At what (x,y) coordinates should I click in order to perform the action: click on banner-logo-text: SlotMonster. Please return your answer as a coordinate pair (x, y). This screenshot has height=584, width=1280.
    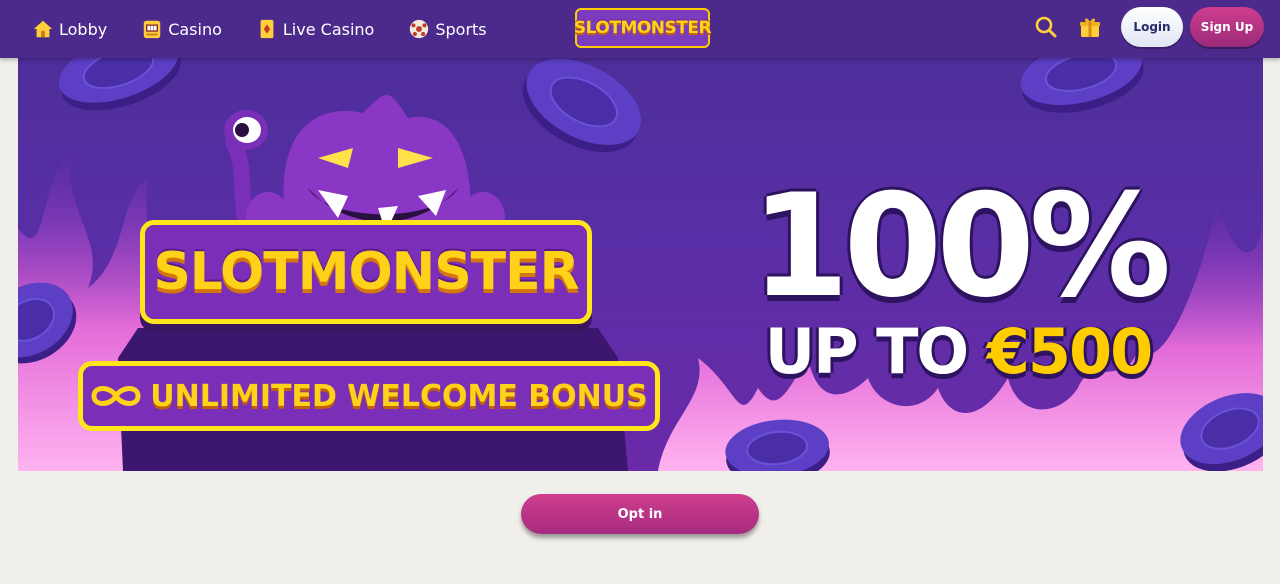
    Looking at the image, I should click on (366, 272).